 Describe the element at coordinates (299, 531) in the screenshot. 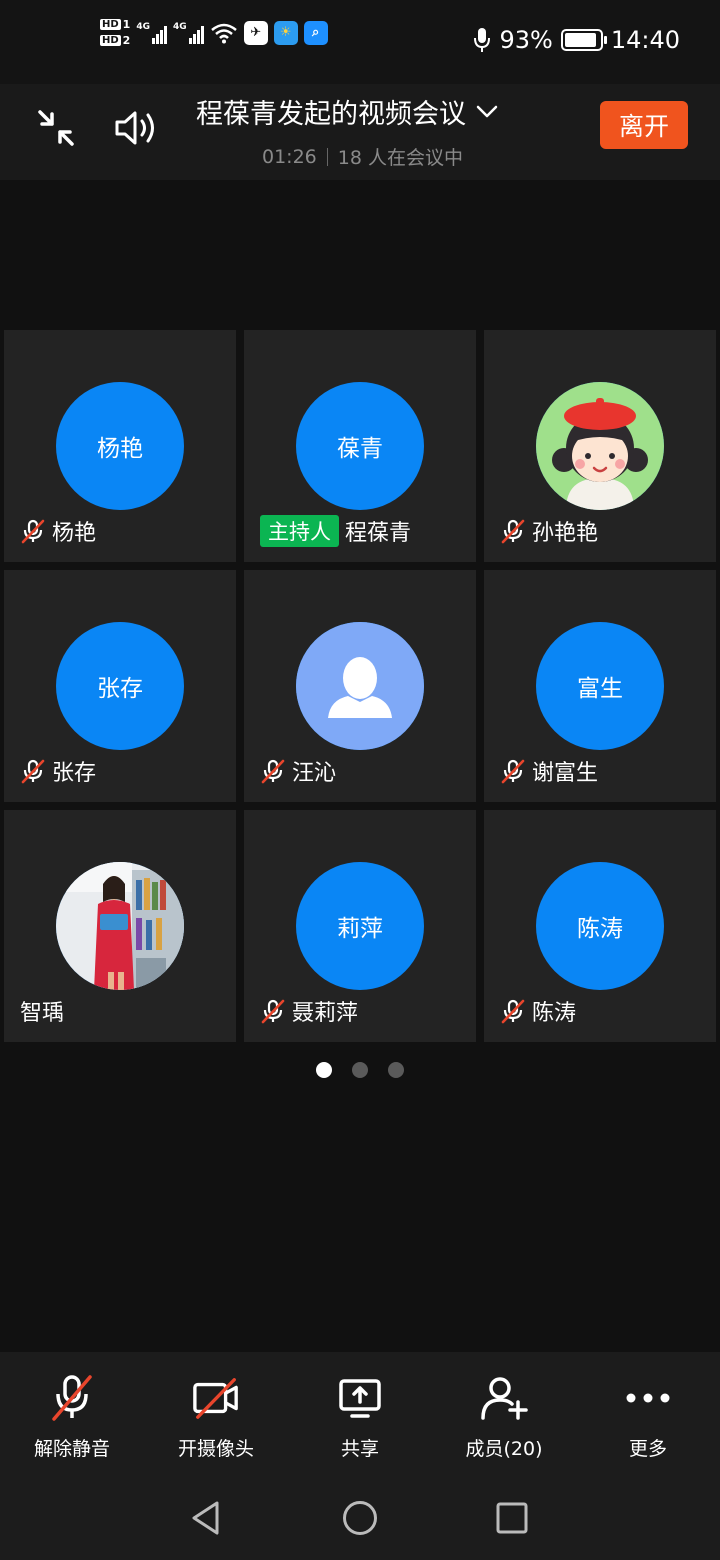

I see `host-badge: 主持人` at that location.